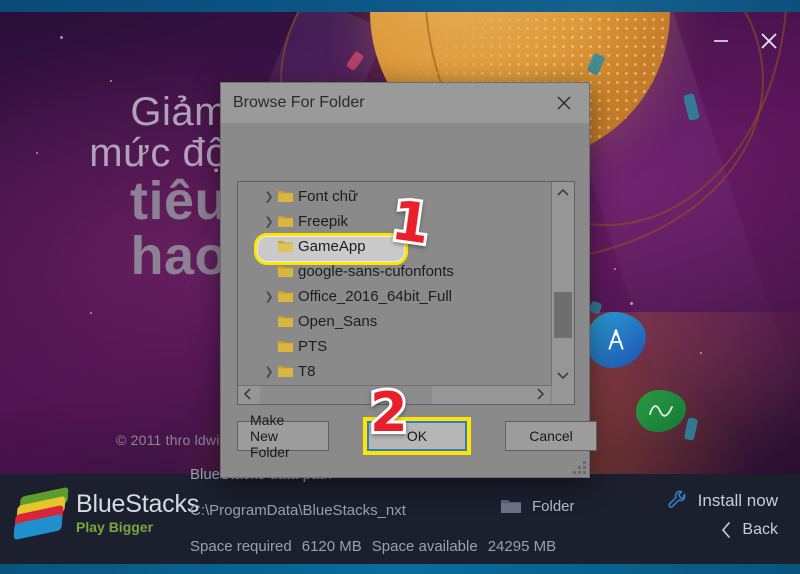  What do you see at coordinates (553, 506) in the screenshot?
I see `folder-button-label: Folder` at bounding box center [553, 506].